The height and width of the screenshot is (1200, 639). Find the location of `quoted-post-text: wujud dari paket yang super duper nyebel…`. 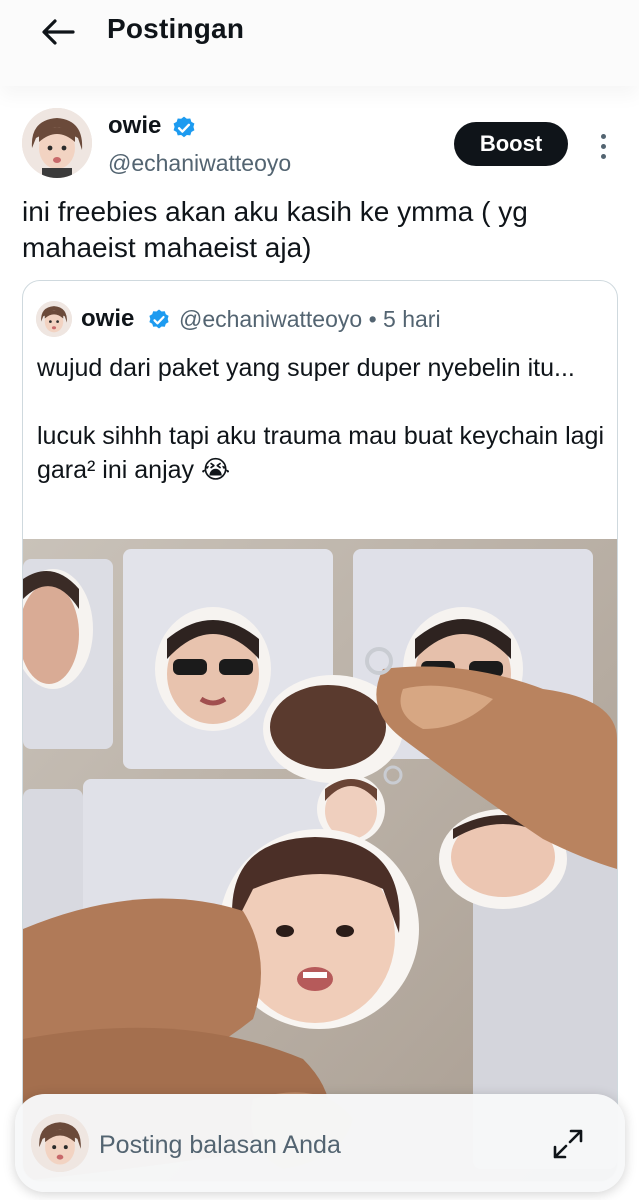

quoted-post-text: wujud dari paket yang super duper nyebel… is located at coordinates (320, 419).